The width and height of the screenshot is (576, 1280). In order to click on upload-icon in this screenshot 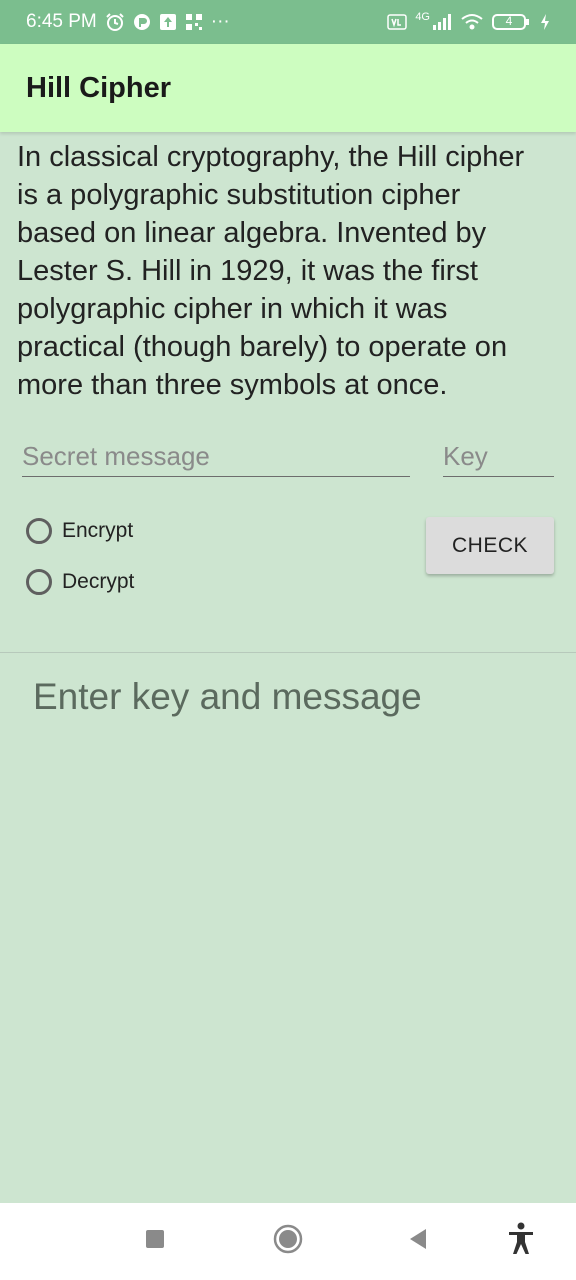, I will do `click(168, 22)`.